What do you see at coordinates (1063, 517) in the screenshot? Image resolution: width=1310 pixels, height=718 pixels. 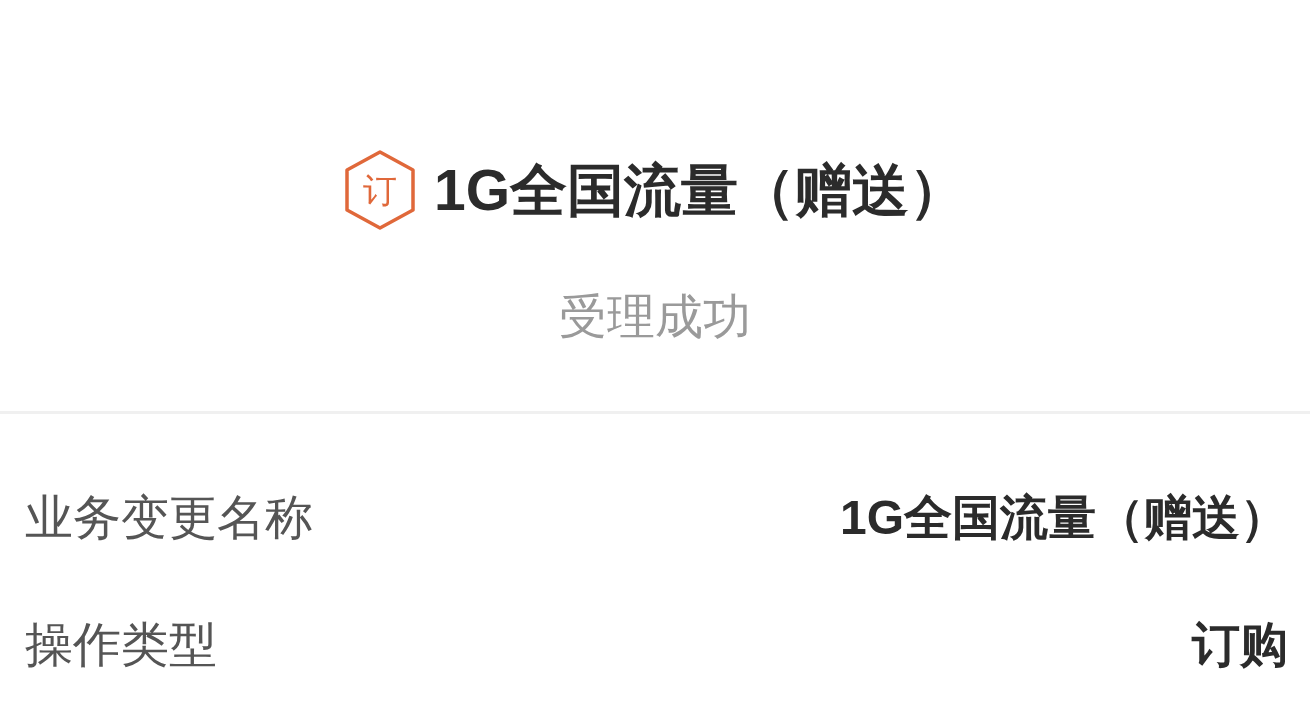 I see `detail-value: 1G全国流量（赠送）` at bounding box center [1063, 517].